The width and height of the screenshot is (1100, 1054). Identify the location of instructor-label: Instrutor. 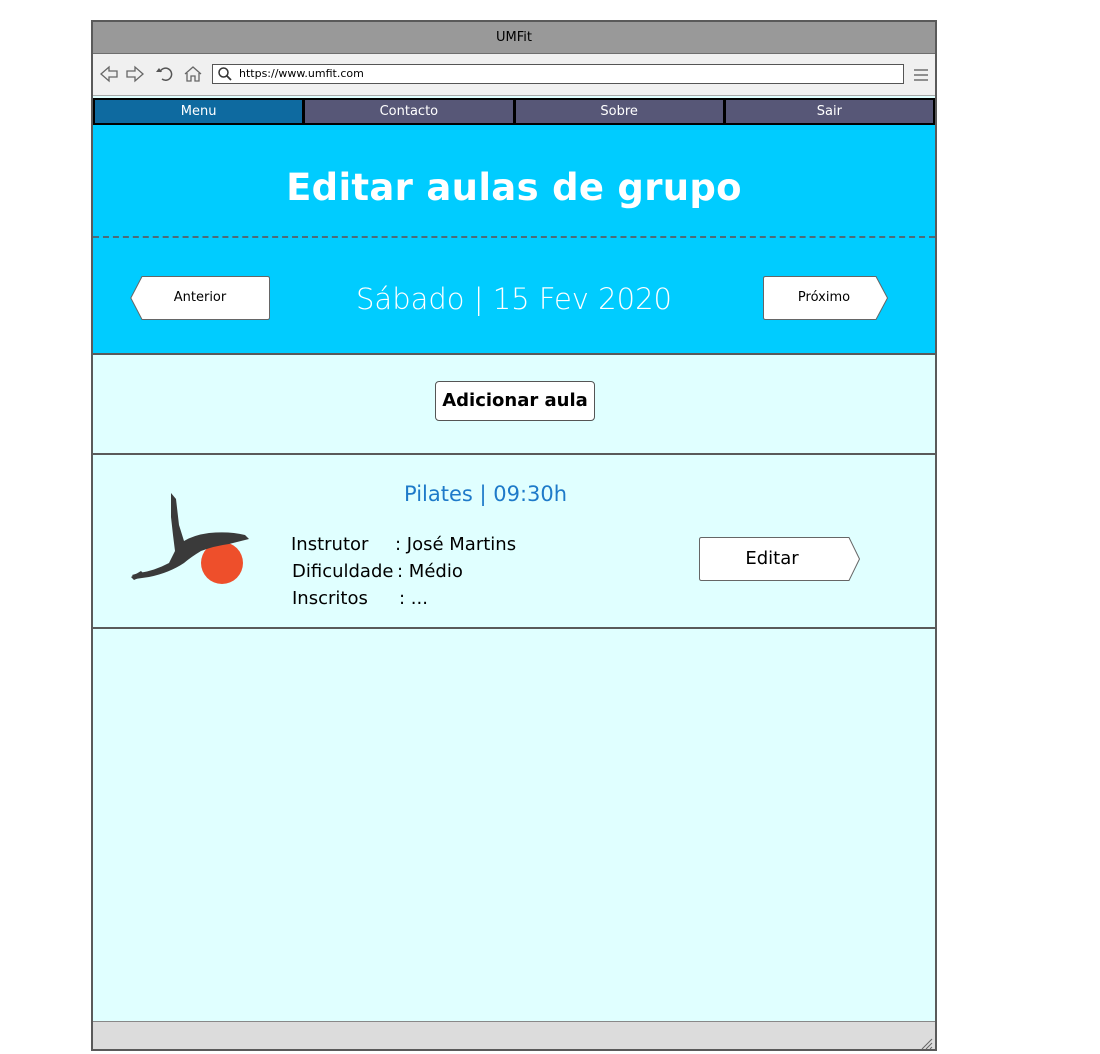
(330, 544).